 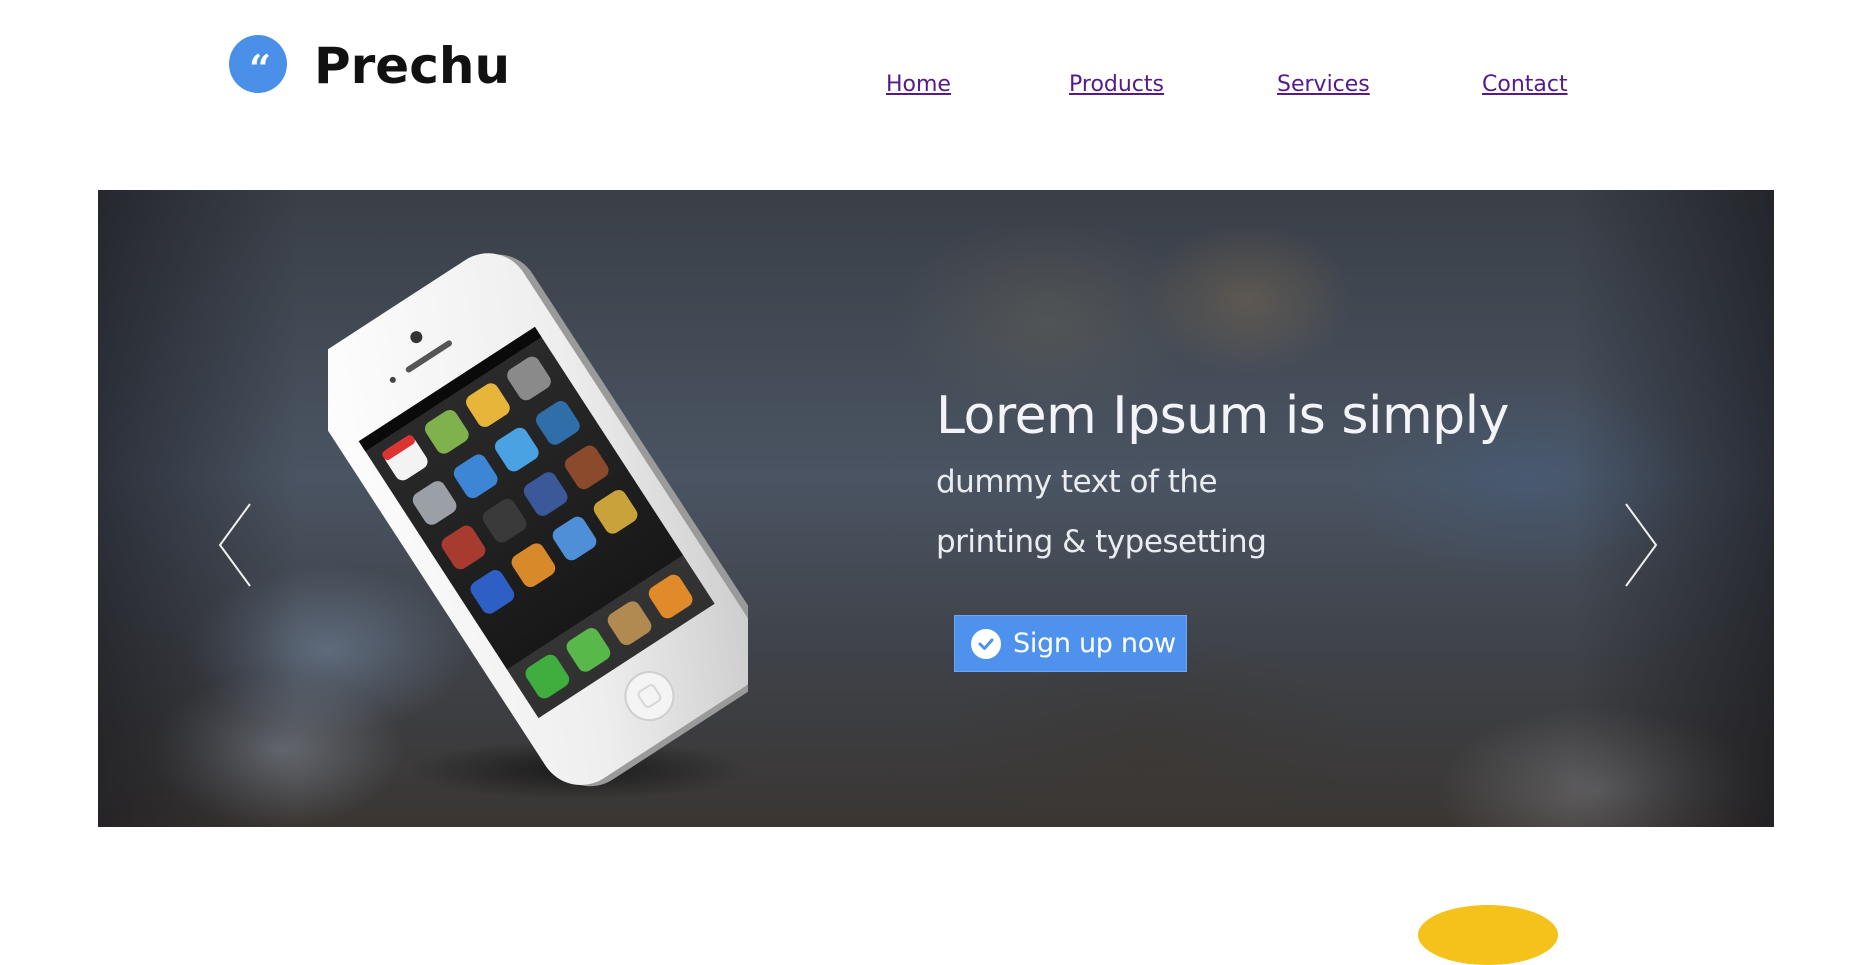 I want to click on nav-link-contact: Contact, so click(x=1525, y=85).